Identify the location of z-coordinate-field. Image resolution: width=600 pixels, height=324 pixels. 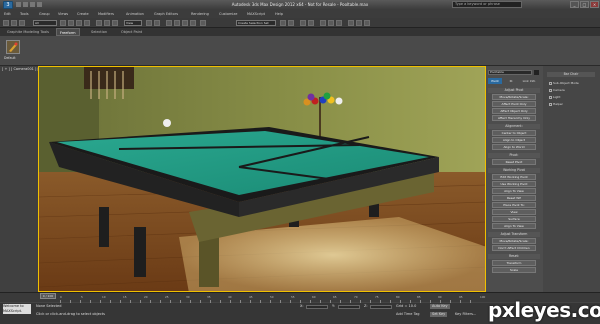
(381, 307).